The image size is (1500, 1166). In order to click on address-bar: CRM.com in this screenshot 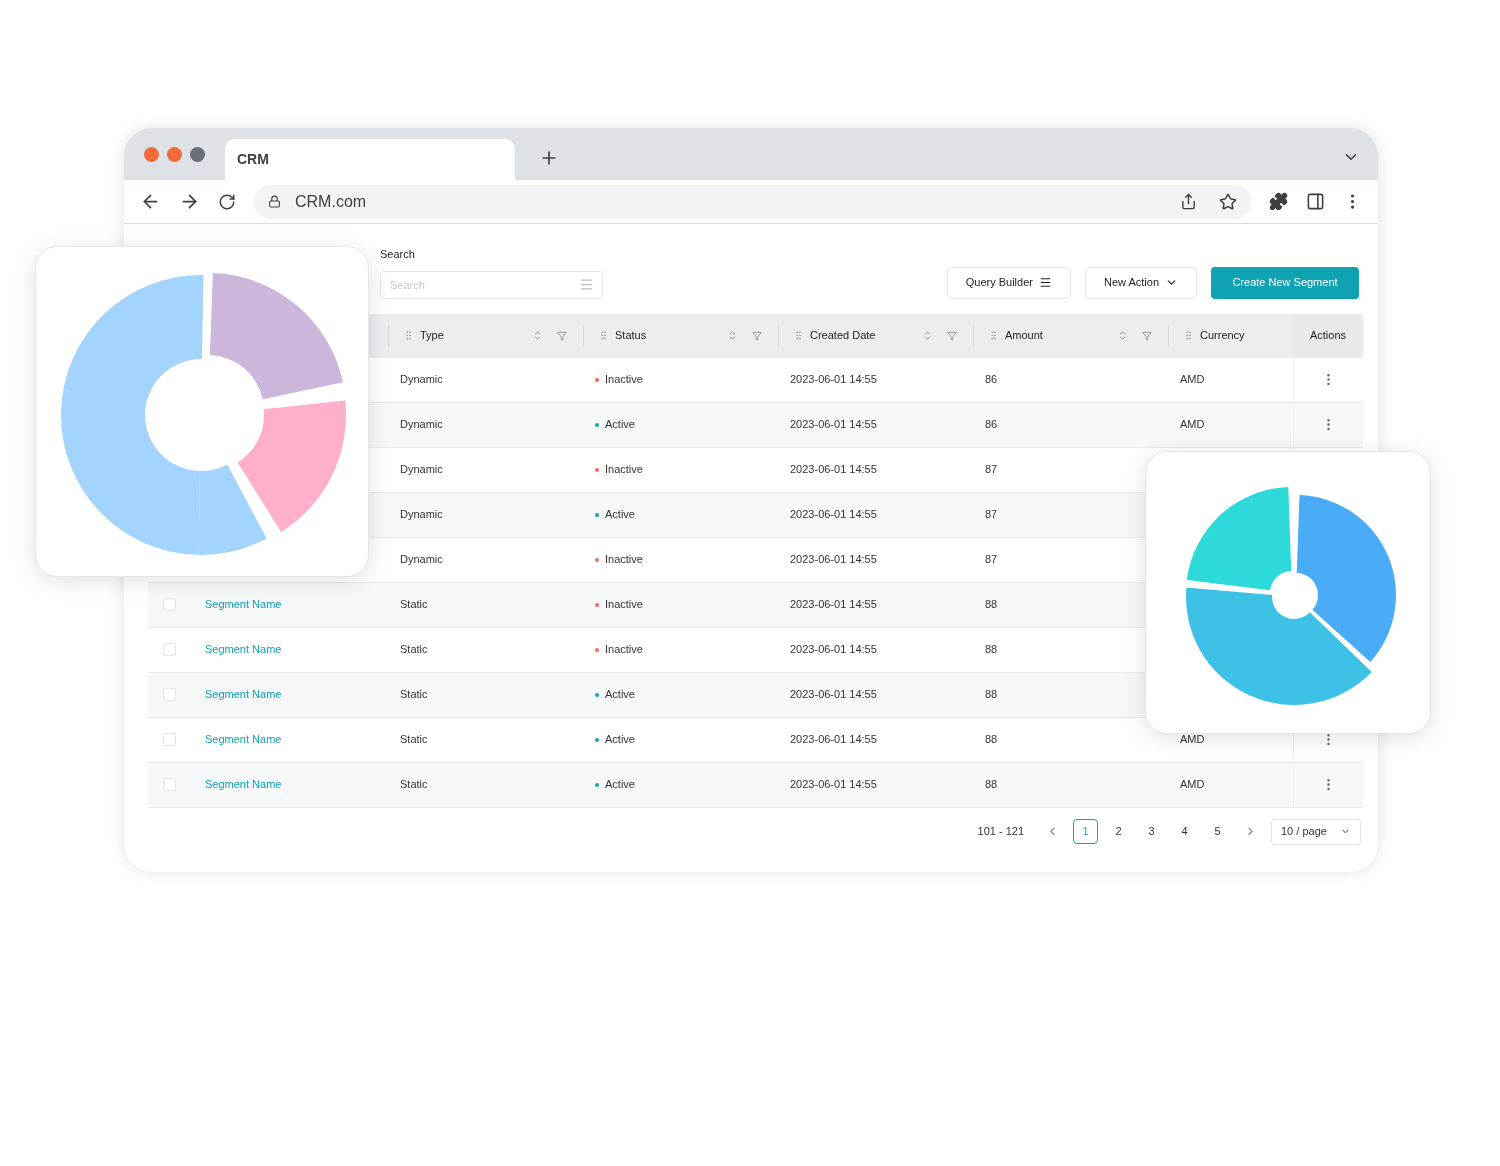, I will do `click(752, 201)`.